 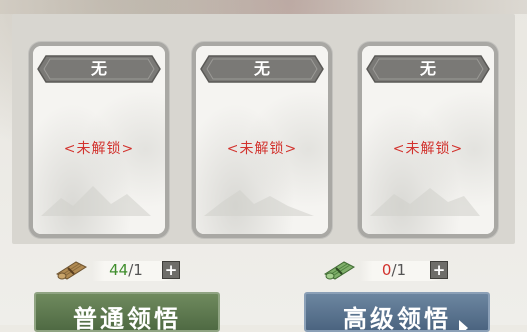 What do you see at coordinates (394, 270) in the screenshot?
I see `resource-counter: 0/1` at bounding box center [394, 270].